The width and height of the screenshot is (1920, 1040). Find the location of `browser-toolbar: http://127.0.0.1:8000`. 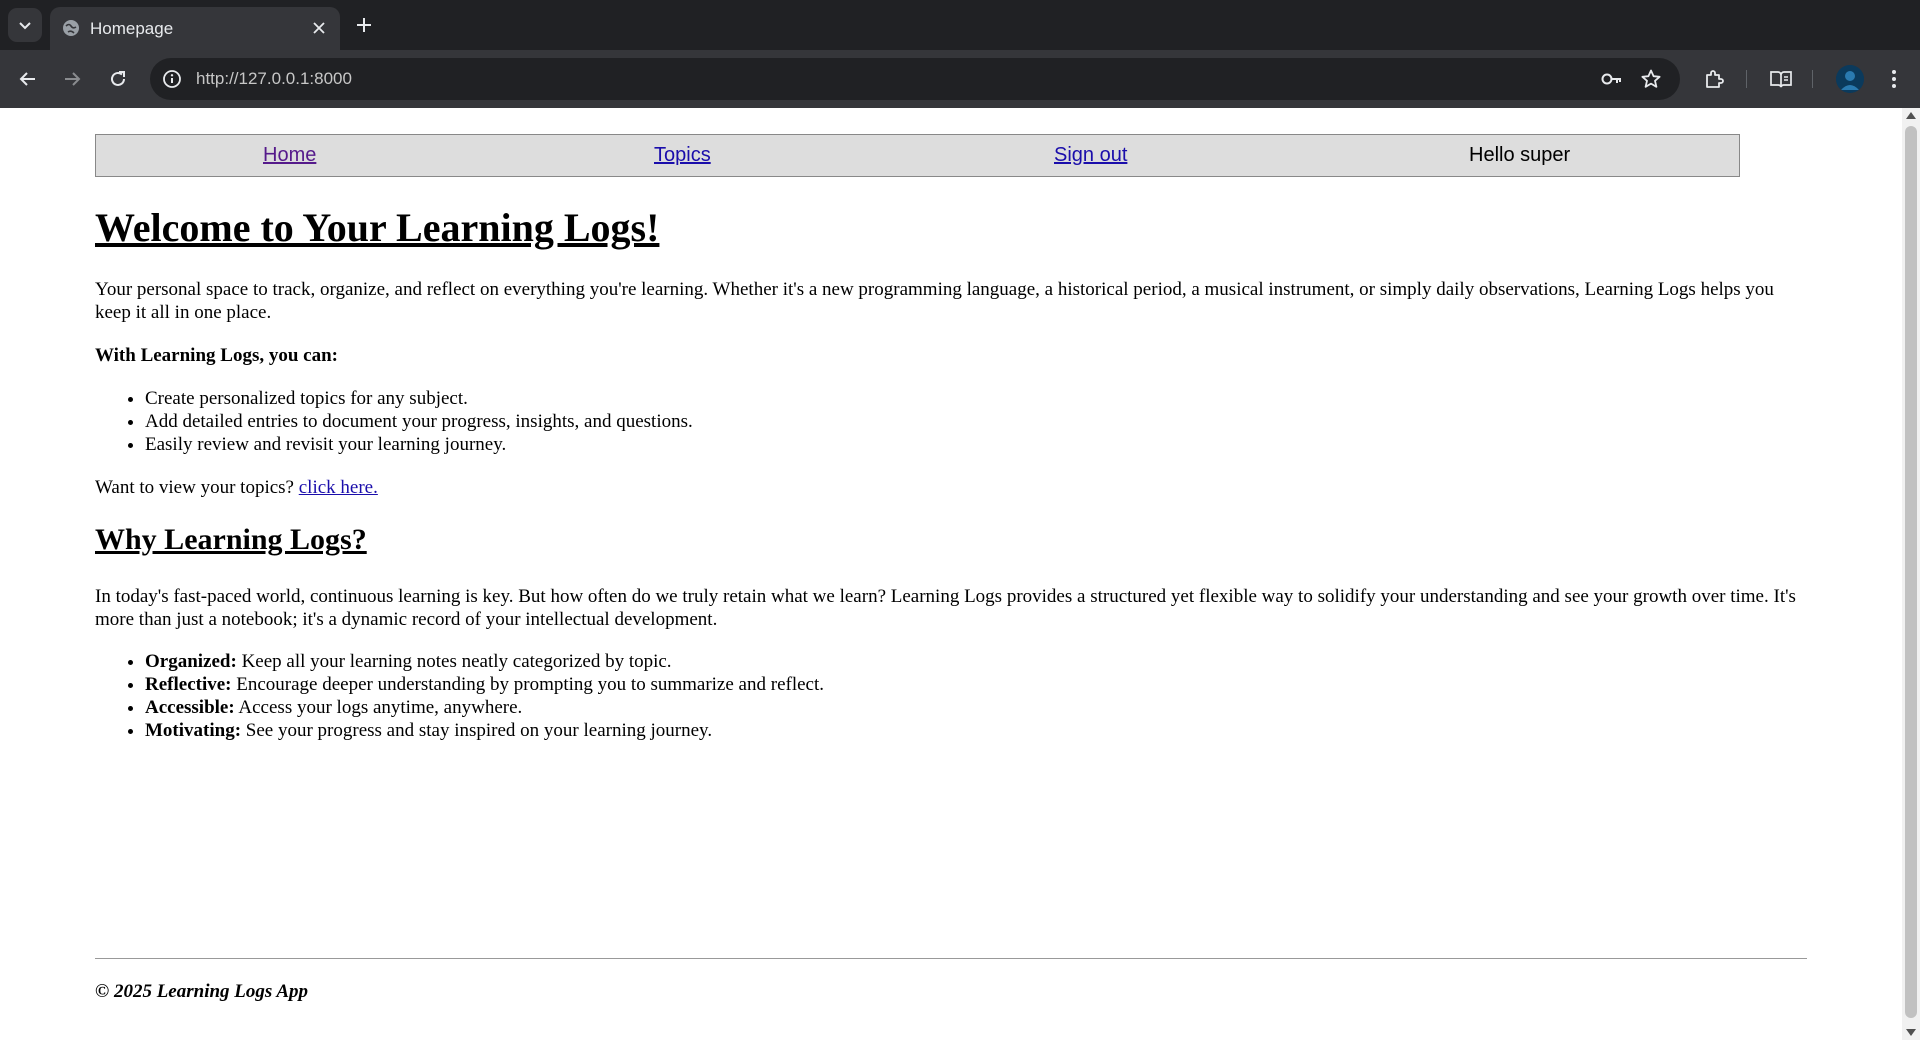

browser-toolbar: http://127.0.0.1:8000 is located at coordinates (960, 79).